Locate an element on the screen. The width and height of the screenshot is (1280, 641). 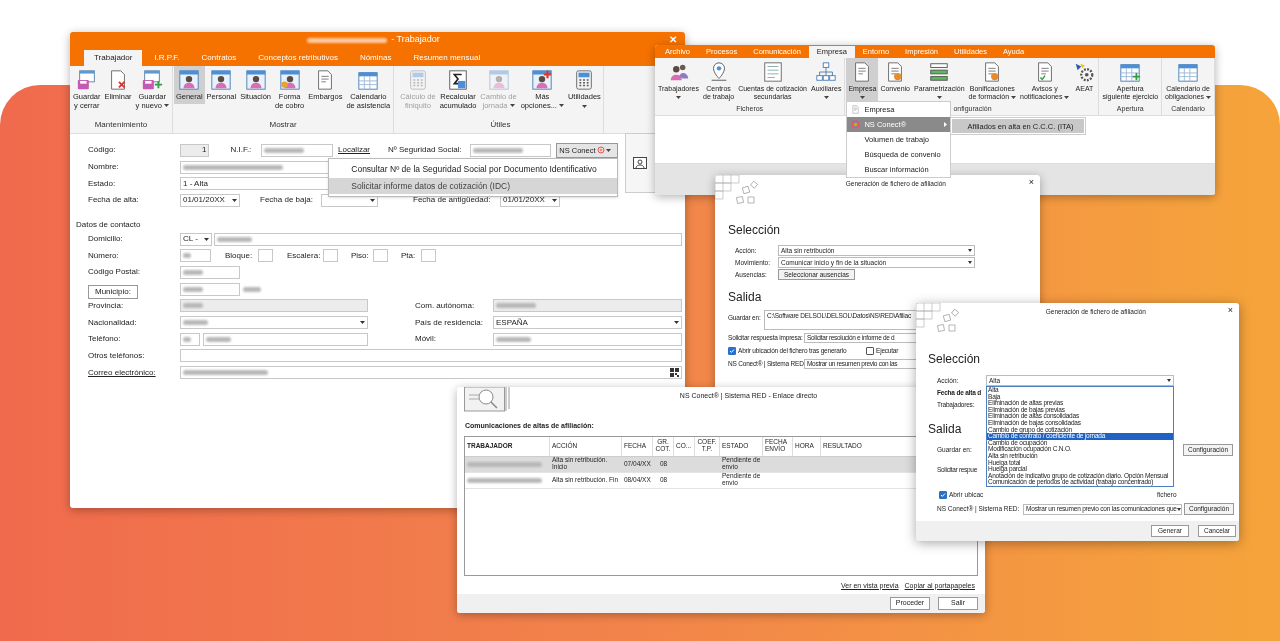
field-label: Nombre: is located at coordinates (104, 167).